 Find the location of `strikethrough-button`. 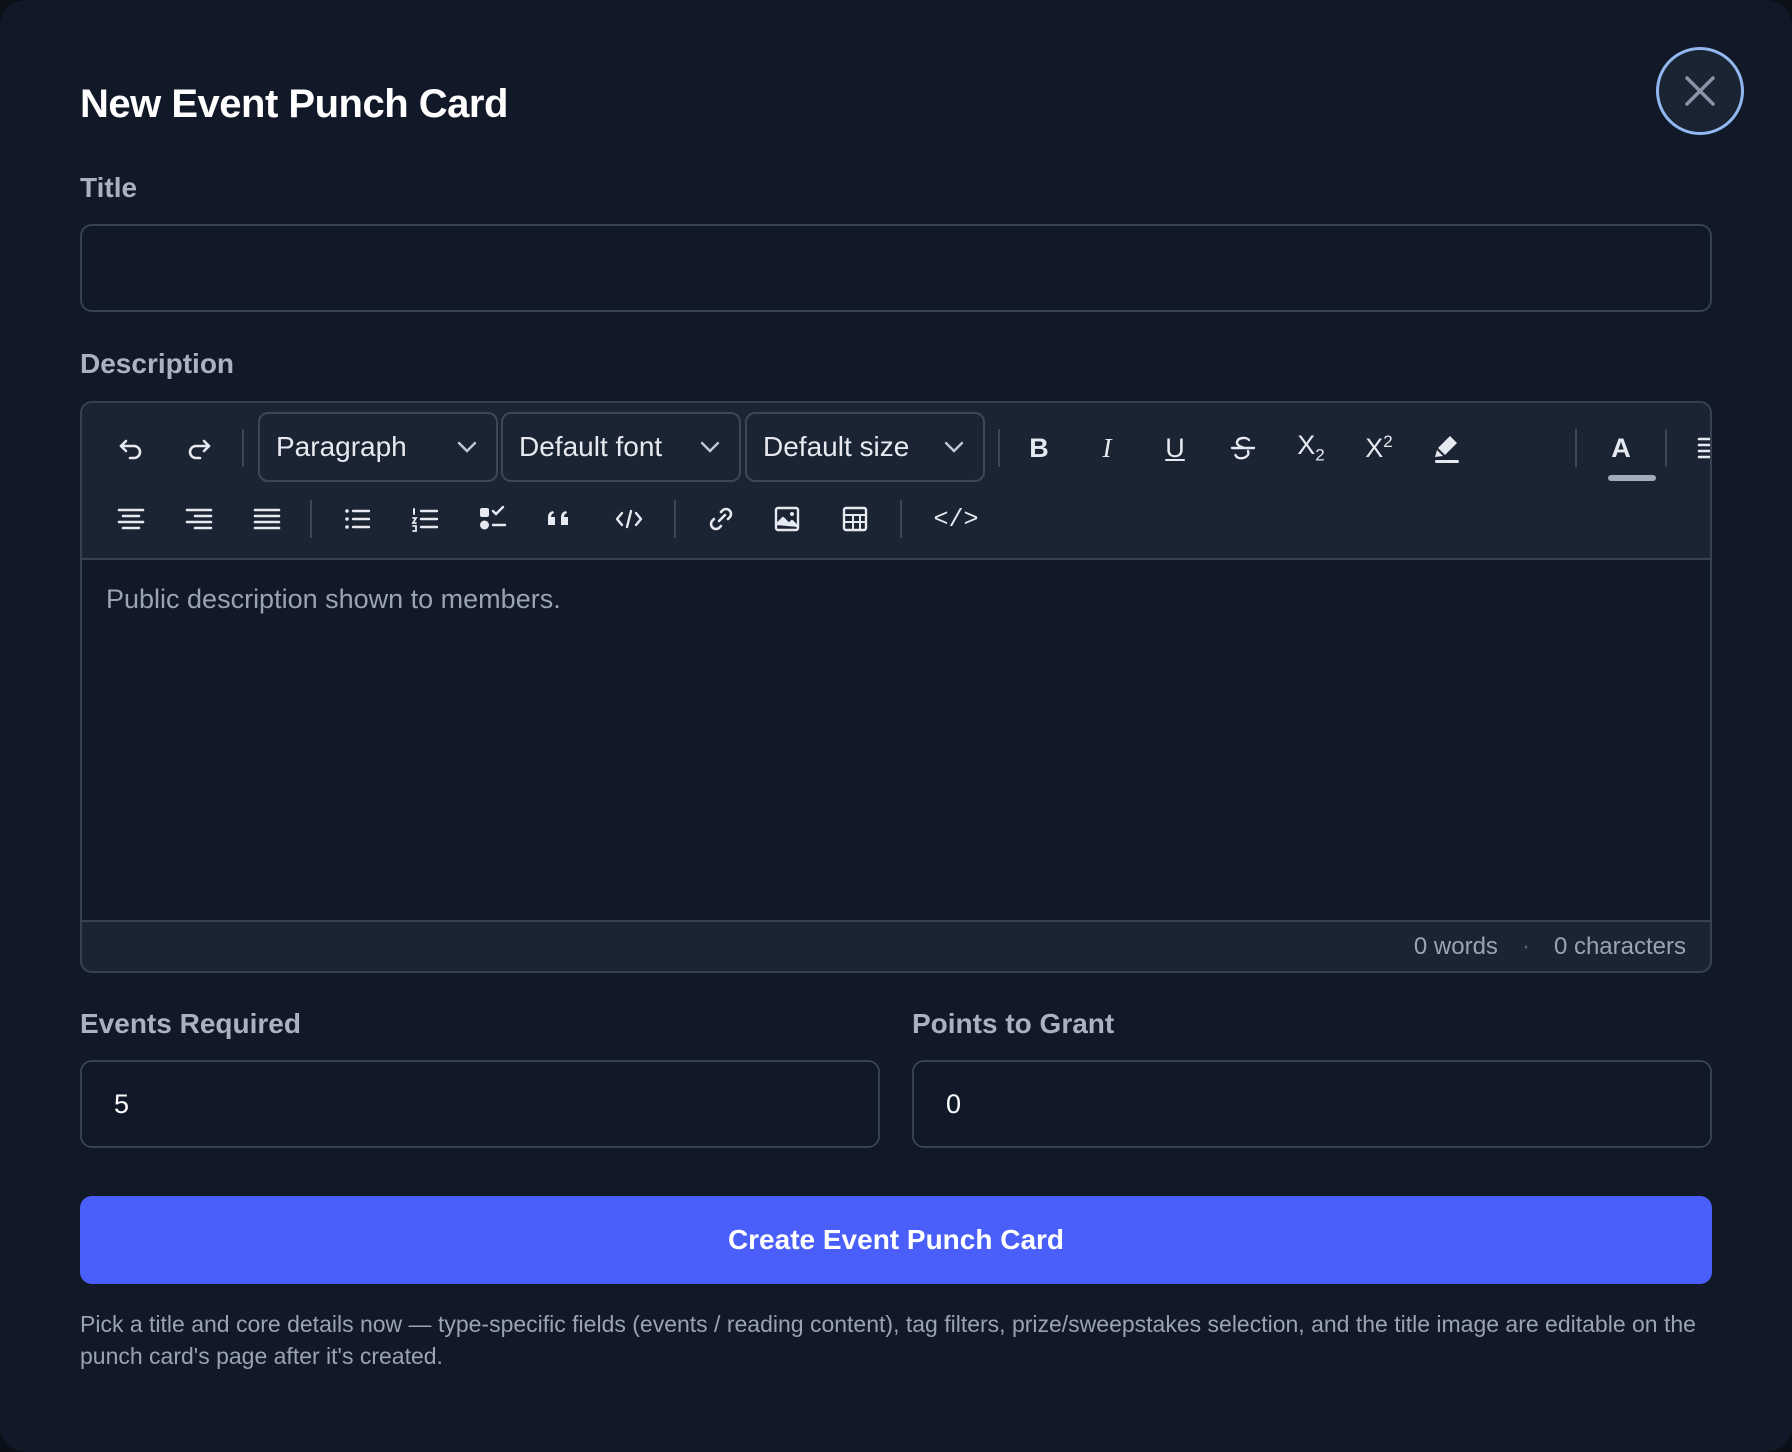

strikethrough-button is located at coordinates (1243, 448).